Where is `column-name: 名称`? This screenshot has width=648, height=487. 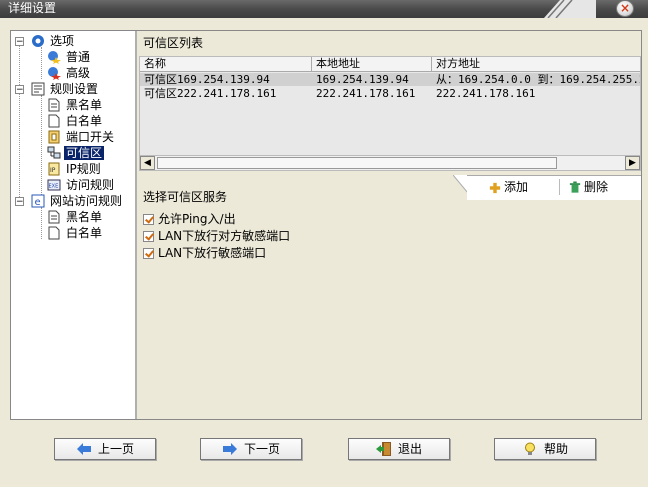
column-name: 名称 is located at coordinates (226, 64).